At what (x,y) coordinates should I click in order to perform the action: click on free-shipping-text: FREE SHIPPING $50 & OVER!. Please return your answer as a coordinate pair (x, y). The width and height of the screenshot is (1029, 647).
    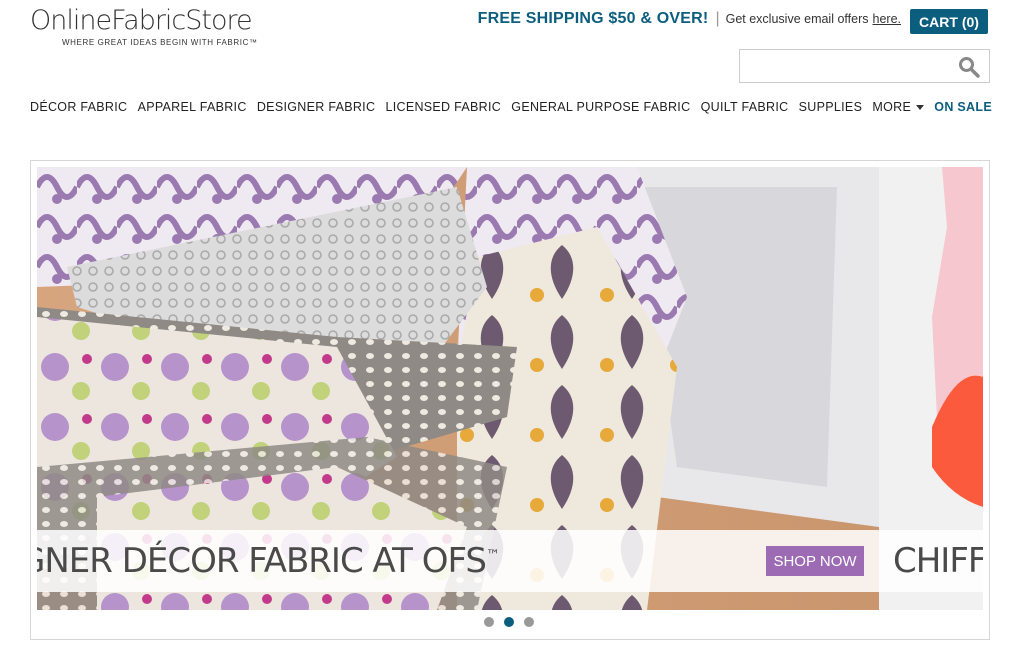
    Looking at the image, I should click on (593, 18).